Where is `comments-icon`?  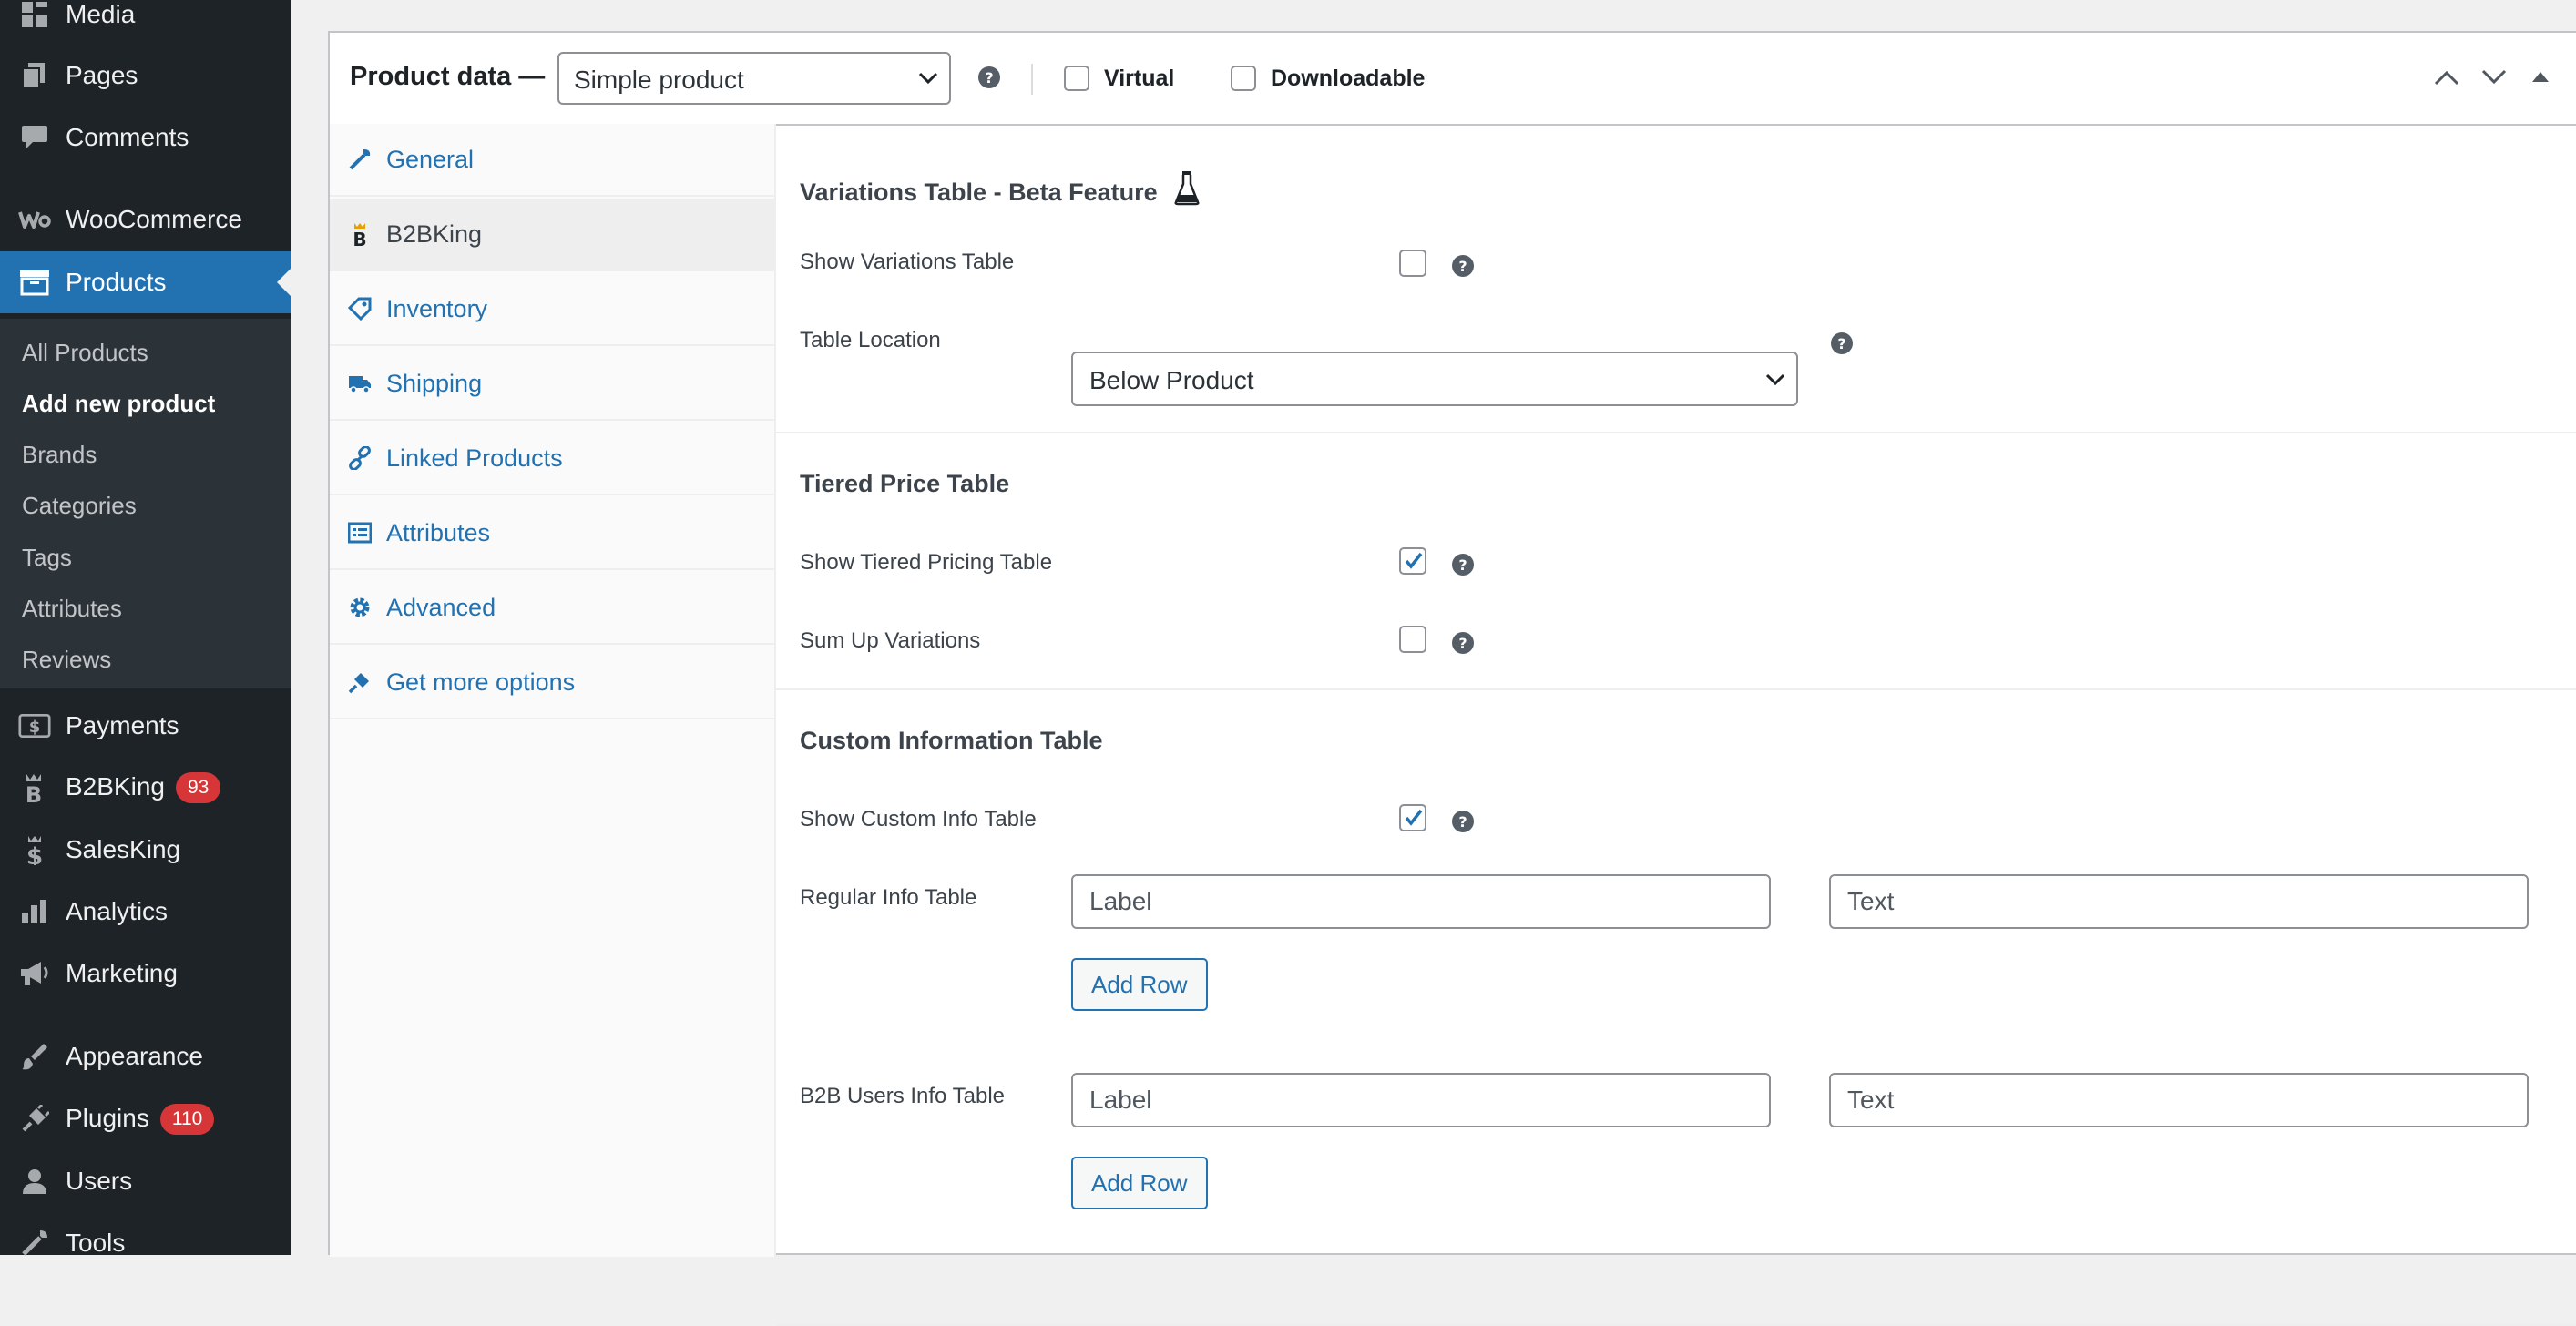 comments-icon is located at coordinates (34, 137).